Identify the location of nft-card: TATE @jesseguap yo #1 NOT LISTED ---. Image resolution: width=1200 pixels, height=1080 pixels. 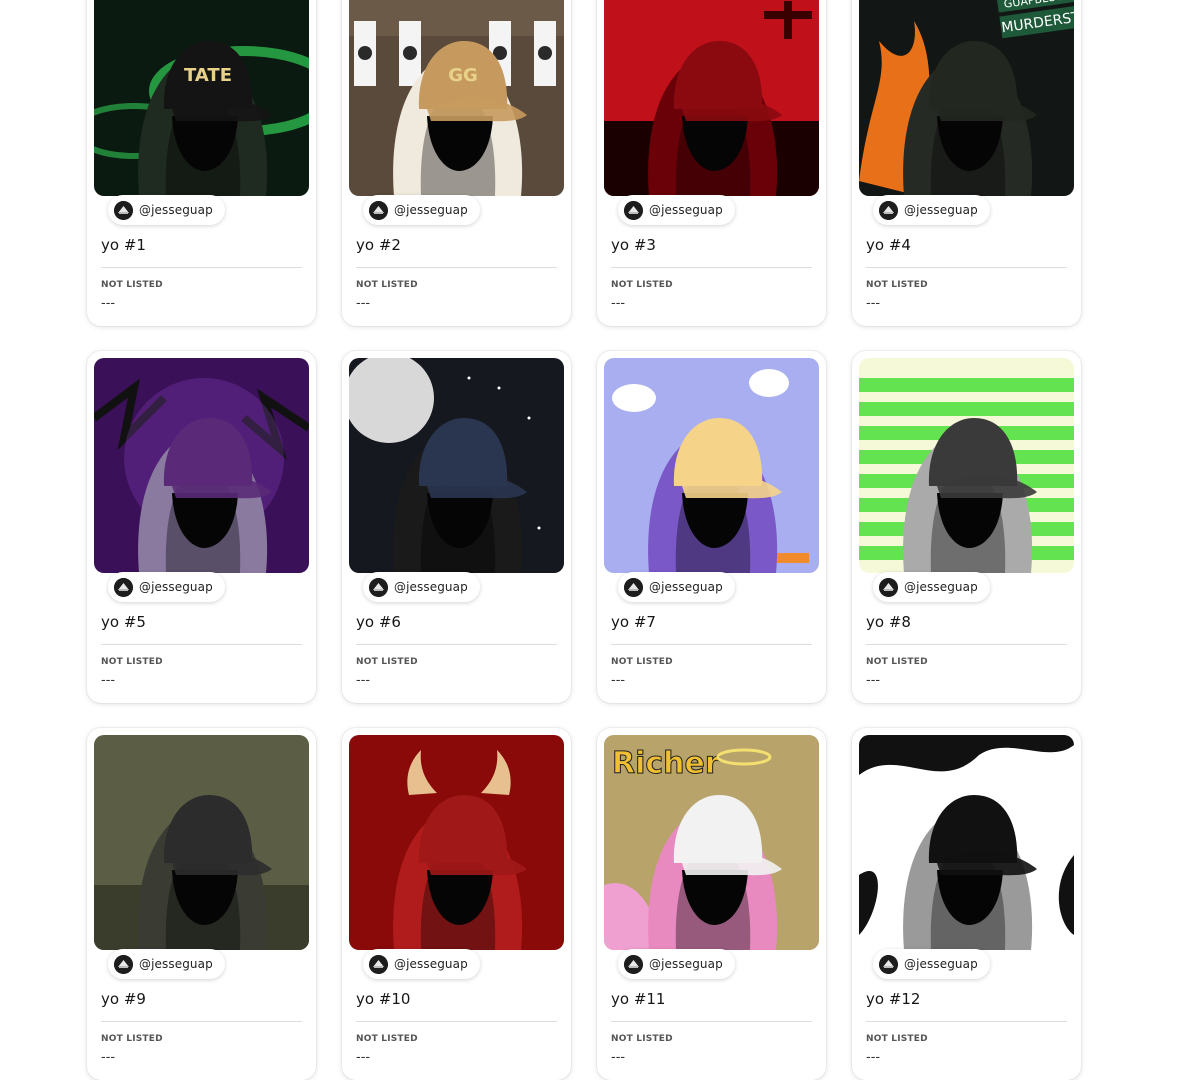
(201, 163).